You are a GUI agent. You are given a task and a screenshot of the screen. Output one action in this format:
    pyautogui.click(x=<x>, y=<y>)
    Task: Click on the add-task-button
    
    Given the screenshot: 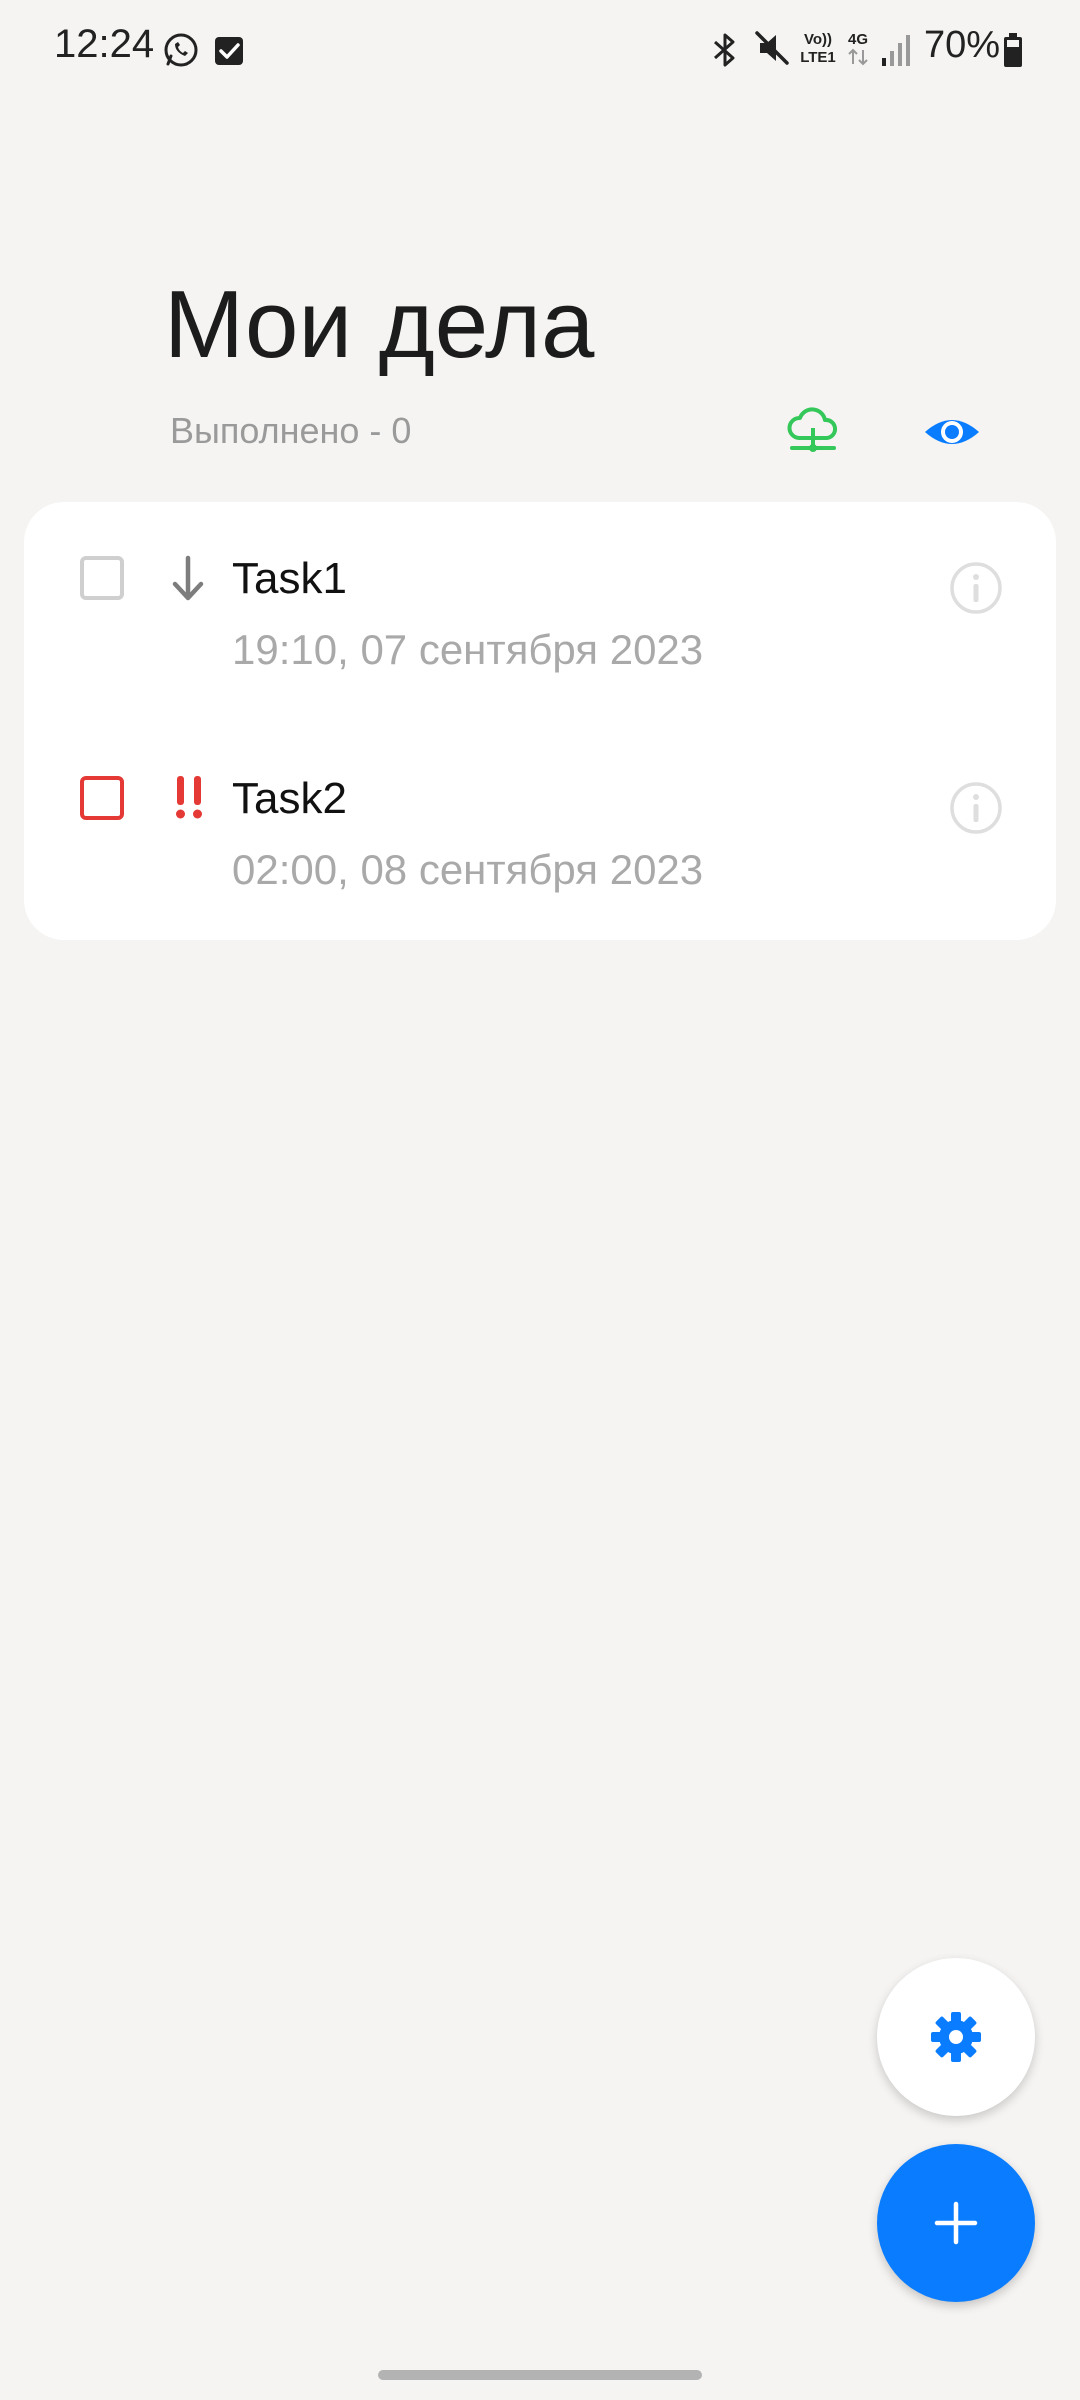 What is the action you would take?
    pyautogui.click(x=956, y=2223)
    